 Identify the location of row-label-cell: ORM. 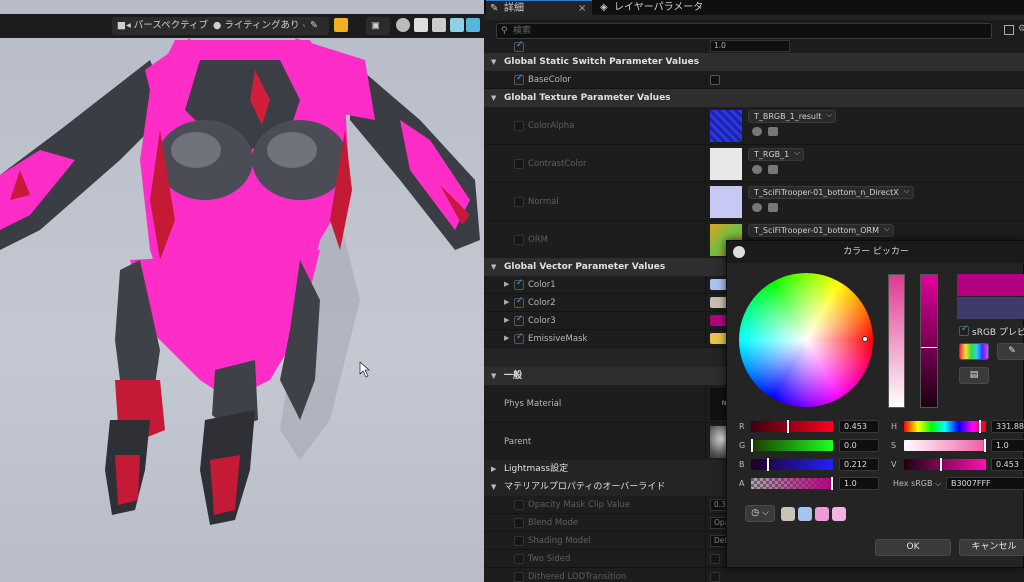
(595, 239).